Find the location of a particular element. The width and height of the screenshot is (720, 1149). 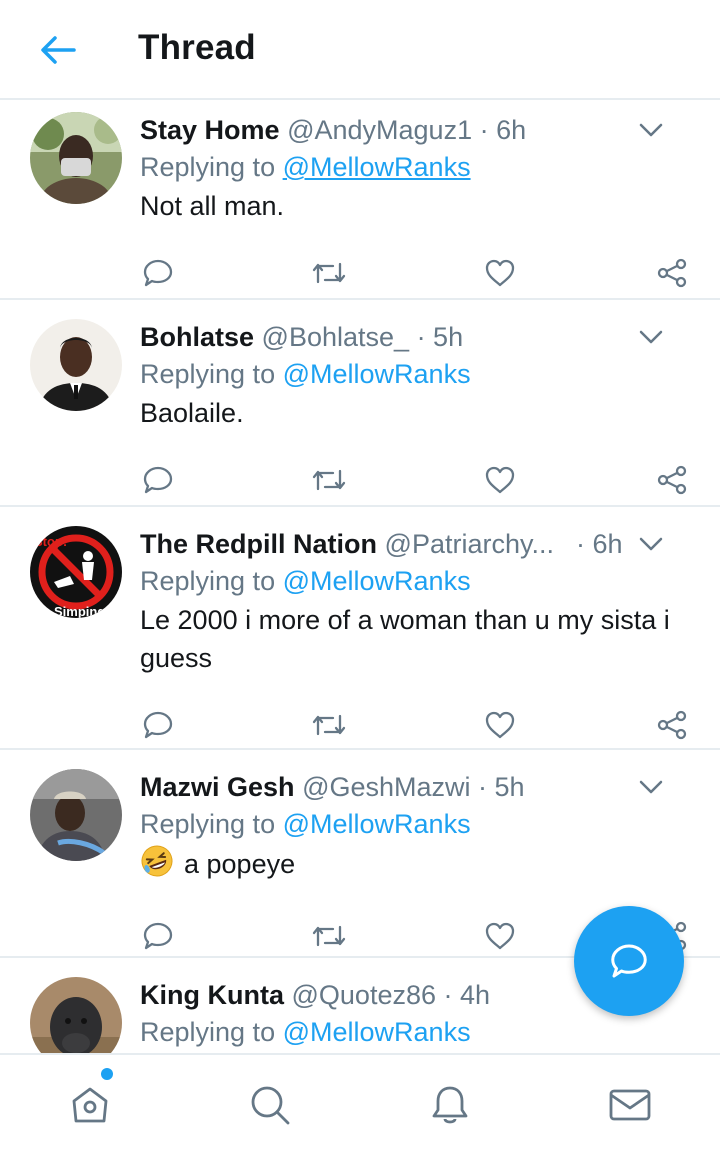

compose-reply-icon is located at coordinates (629, 961).